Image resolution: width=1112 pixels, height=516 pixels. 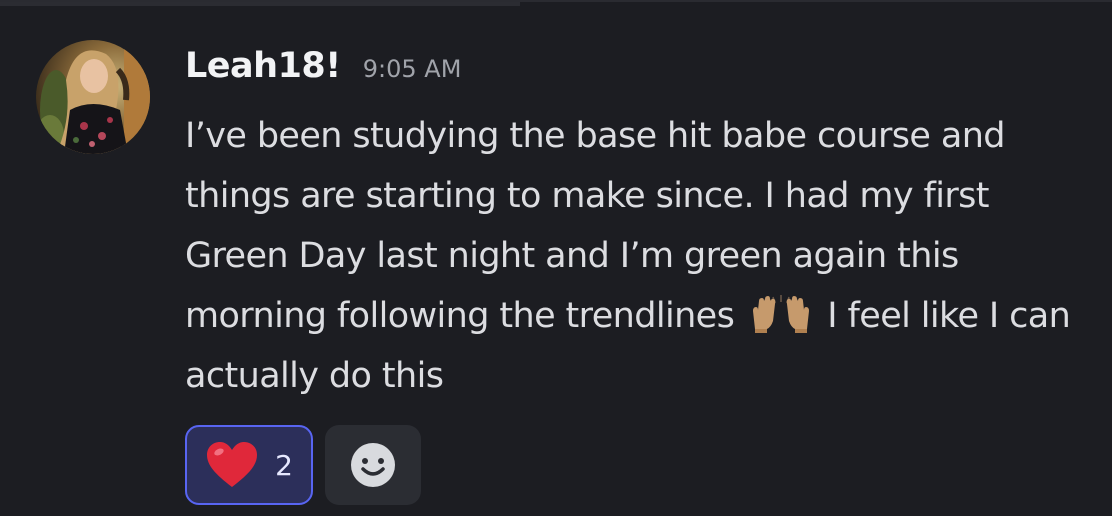 I want to click on reactions-bar: 2, so click(x=303, y=465).